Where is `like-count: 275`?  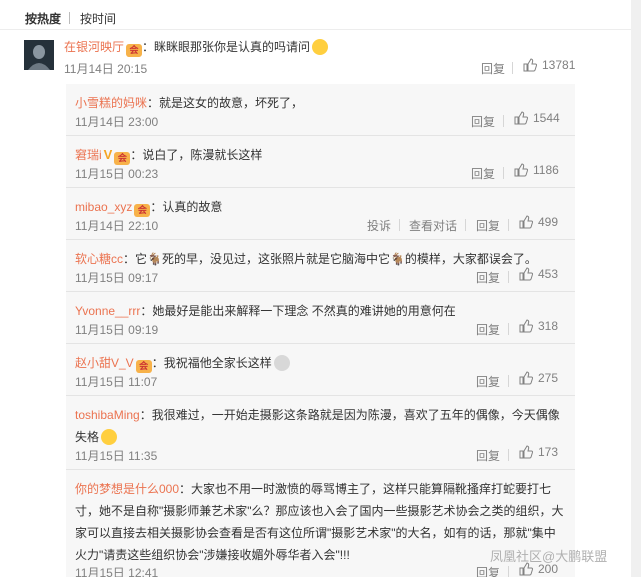
like-count: 275 is located at coordinates (548, 378).